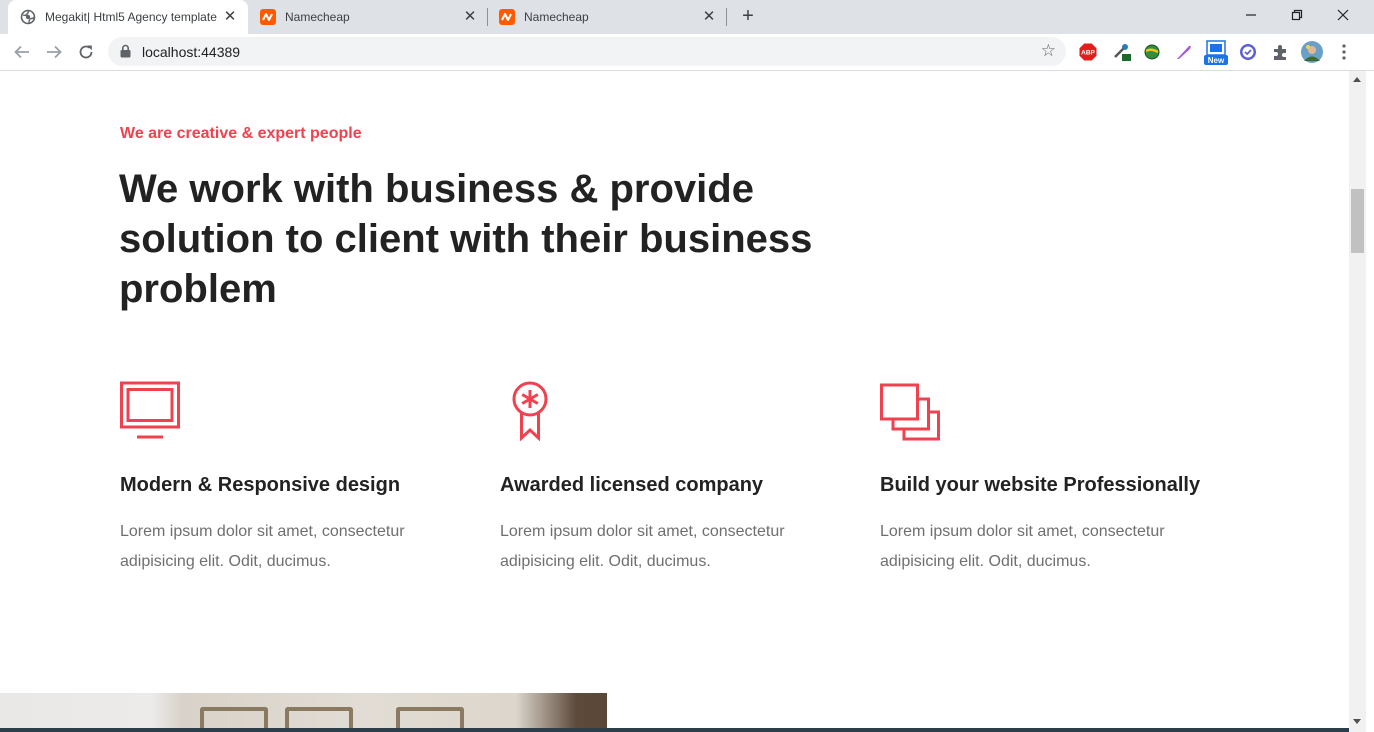 The image size is (1374, 732). What do you see at coordinates (260, 485) in the screenshot?
I see `feature-title: Modern & Responsive design` at bounding box center [260, 485].